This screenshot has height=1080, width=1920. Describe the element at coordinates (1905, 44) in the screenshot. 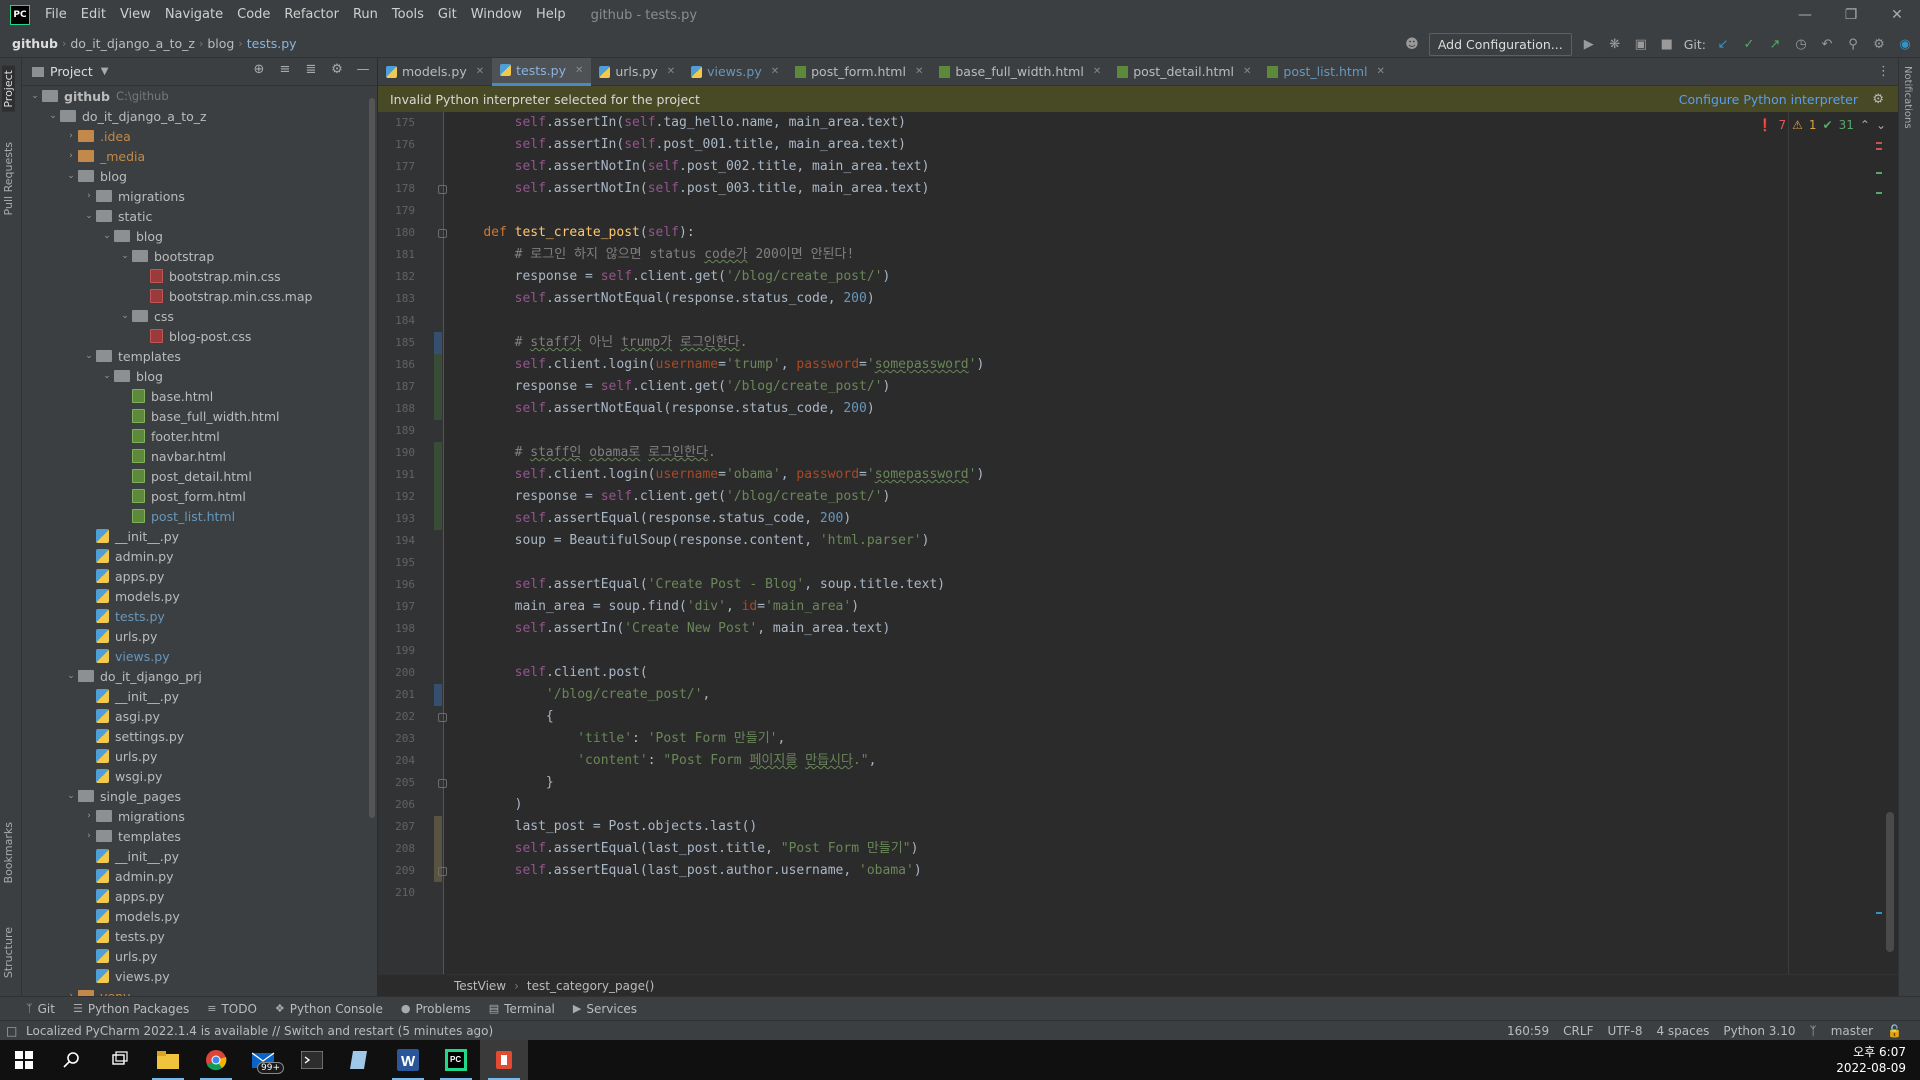

I see `jetbrains-logo-icon: ◉` at that location.